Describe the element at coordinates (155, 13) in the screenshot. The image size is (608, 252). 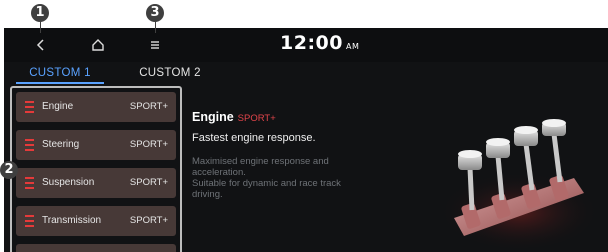
I see `callout-3: 3` at that location.